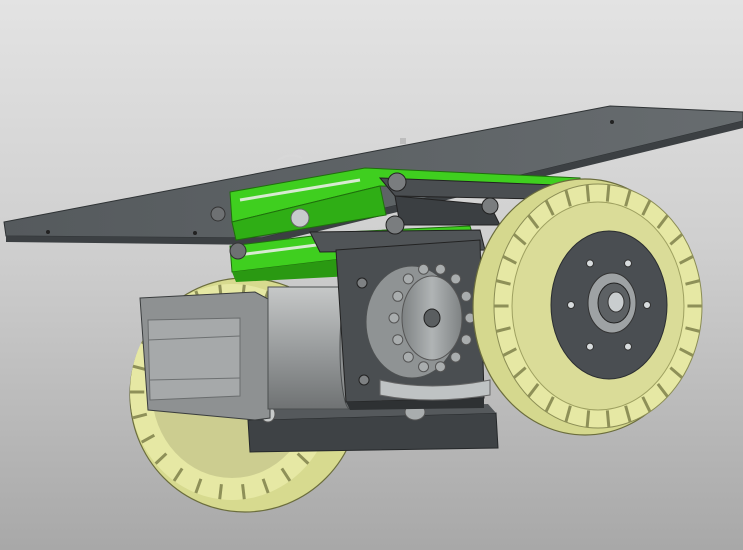  I want to click on motor, so click(250, 353).